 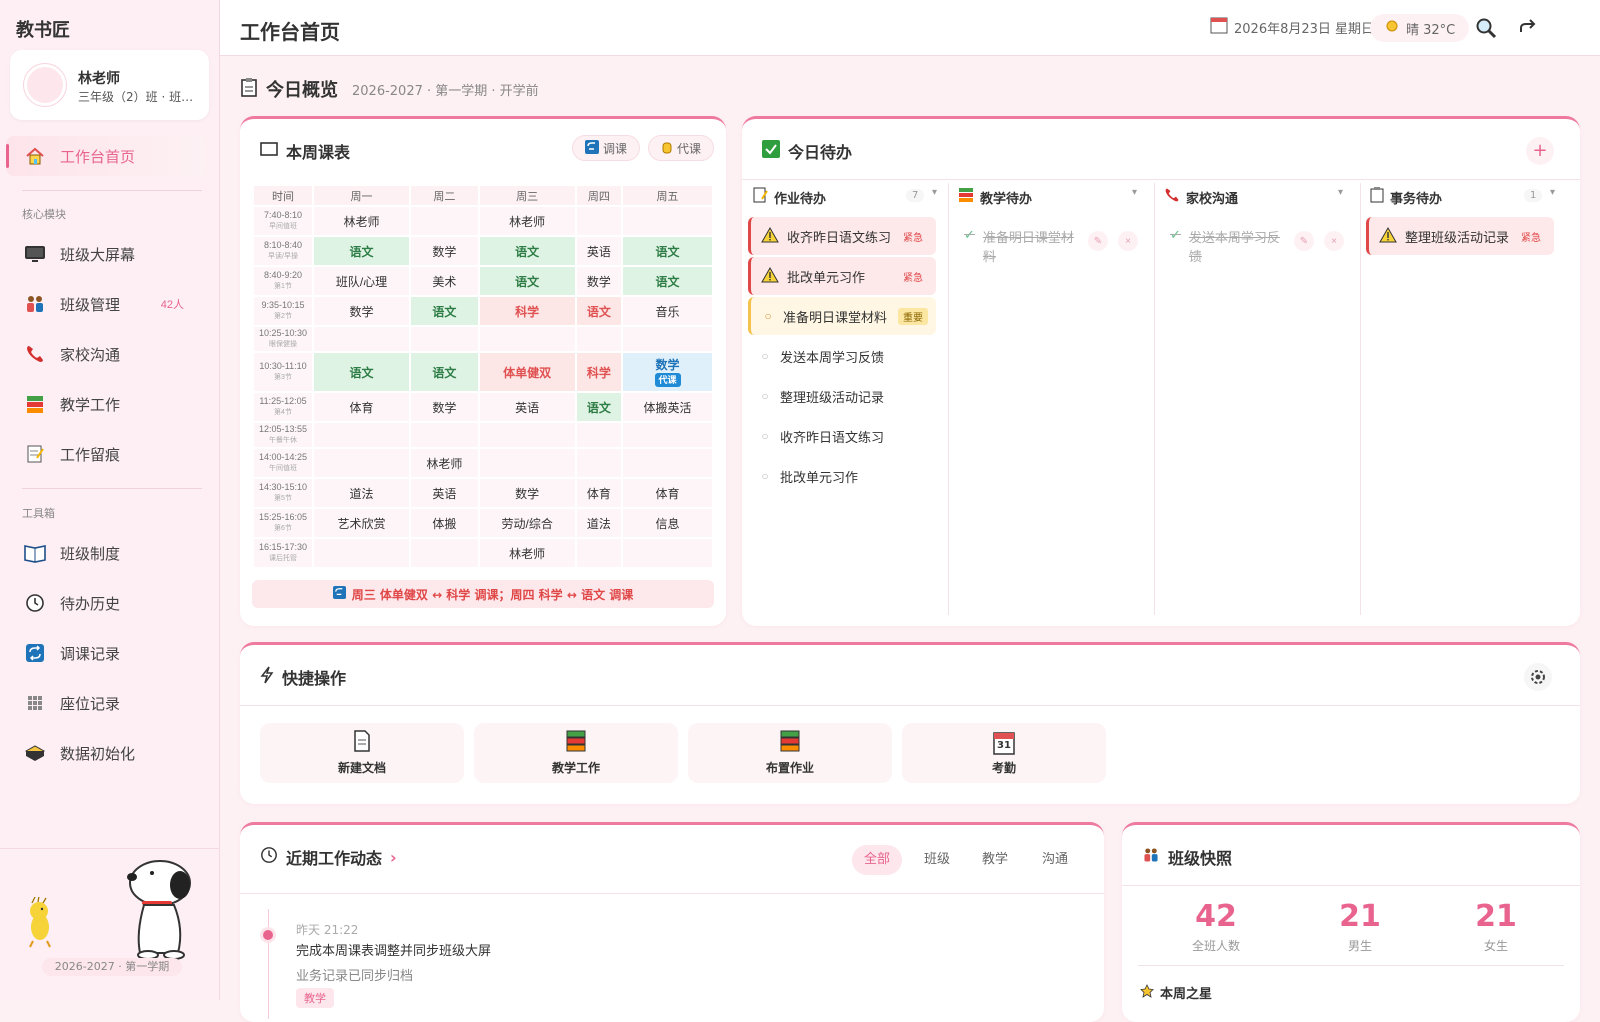 What do you see at coordinates (106, 603) in the screenshot?
I see `nav-todo-history: 待办历史` at bounding box center [106, 603].